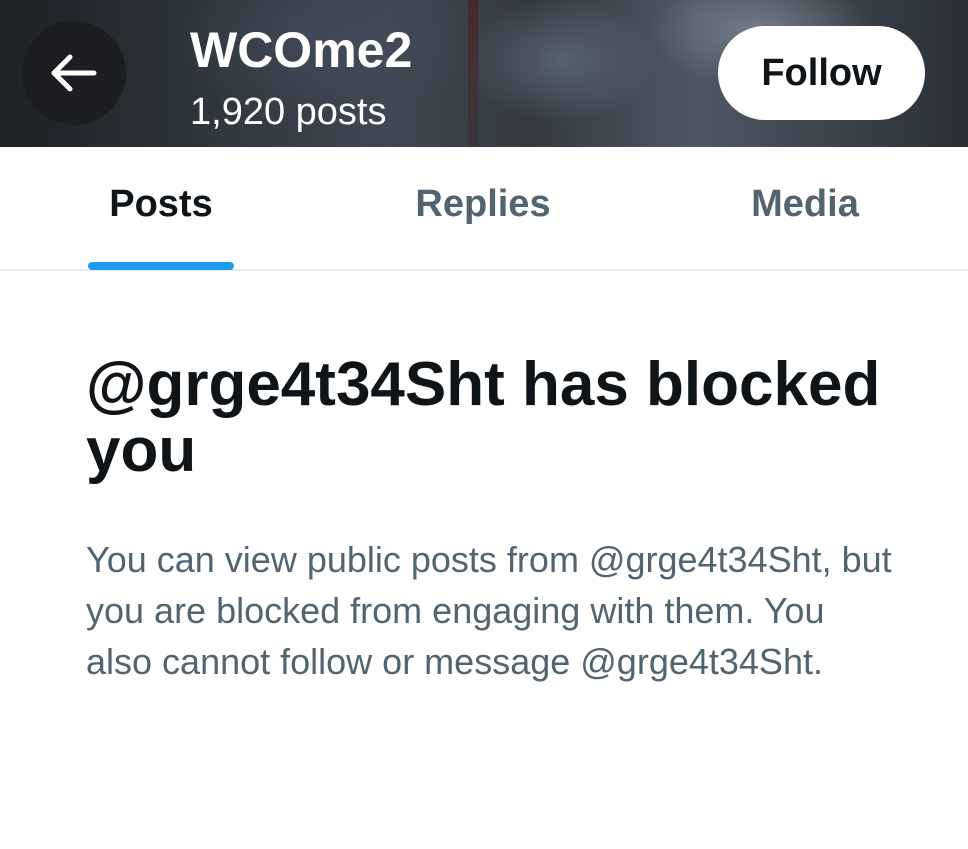 This screenshot has height=849, width=968. I want to click on tab-replies: Replies, so click(483, 209).